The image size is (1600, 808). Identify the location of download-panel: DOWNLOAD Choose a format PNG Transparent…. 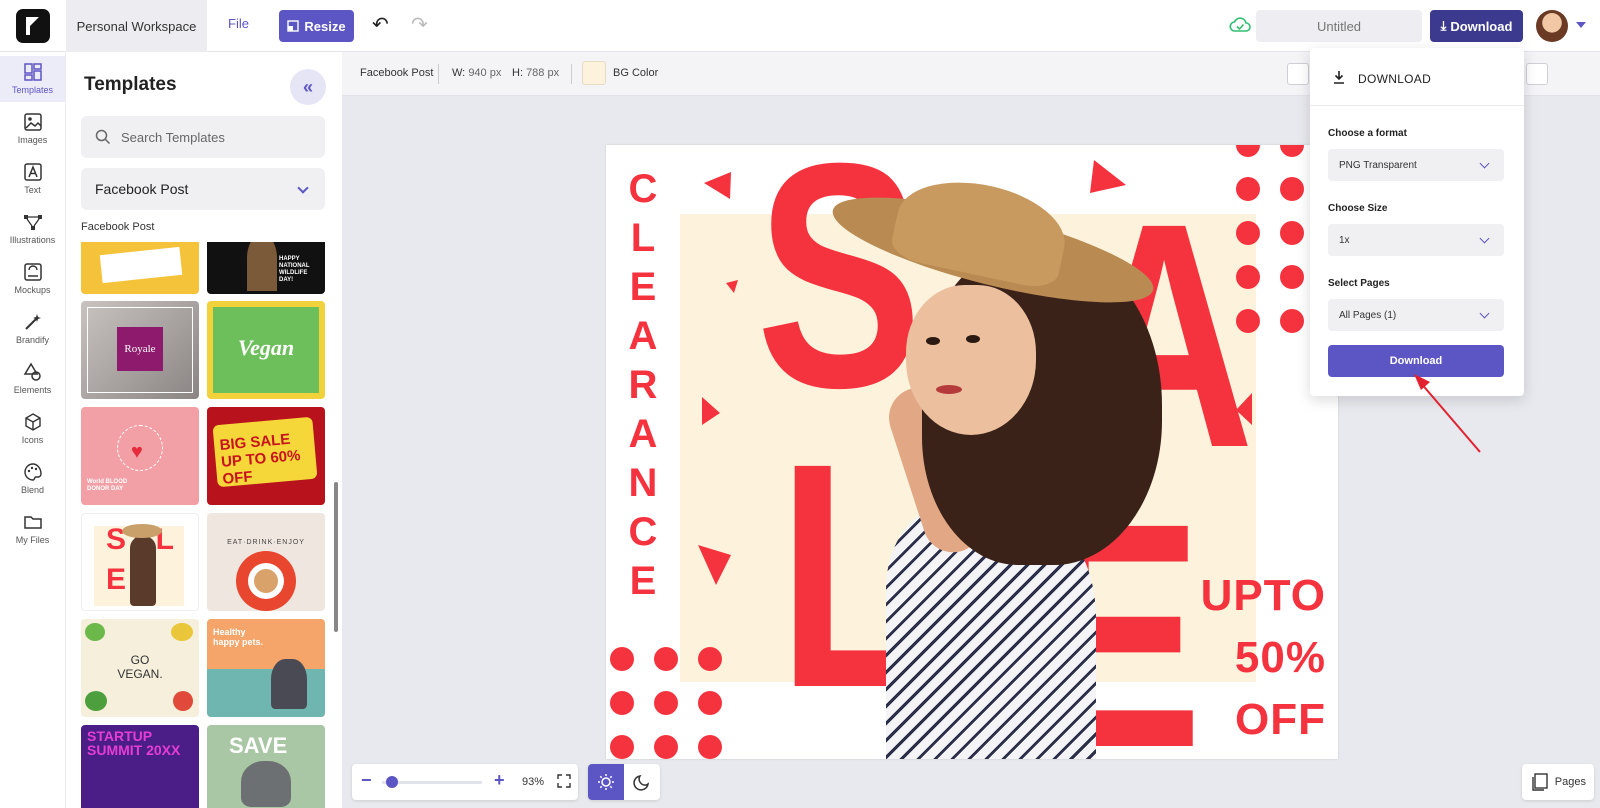
(1417, 222).